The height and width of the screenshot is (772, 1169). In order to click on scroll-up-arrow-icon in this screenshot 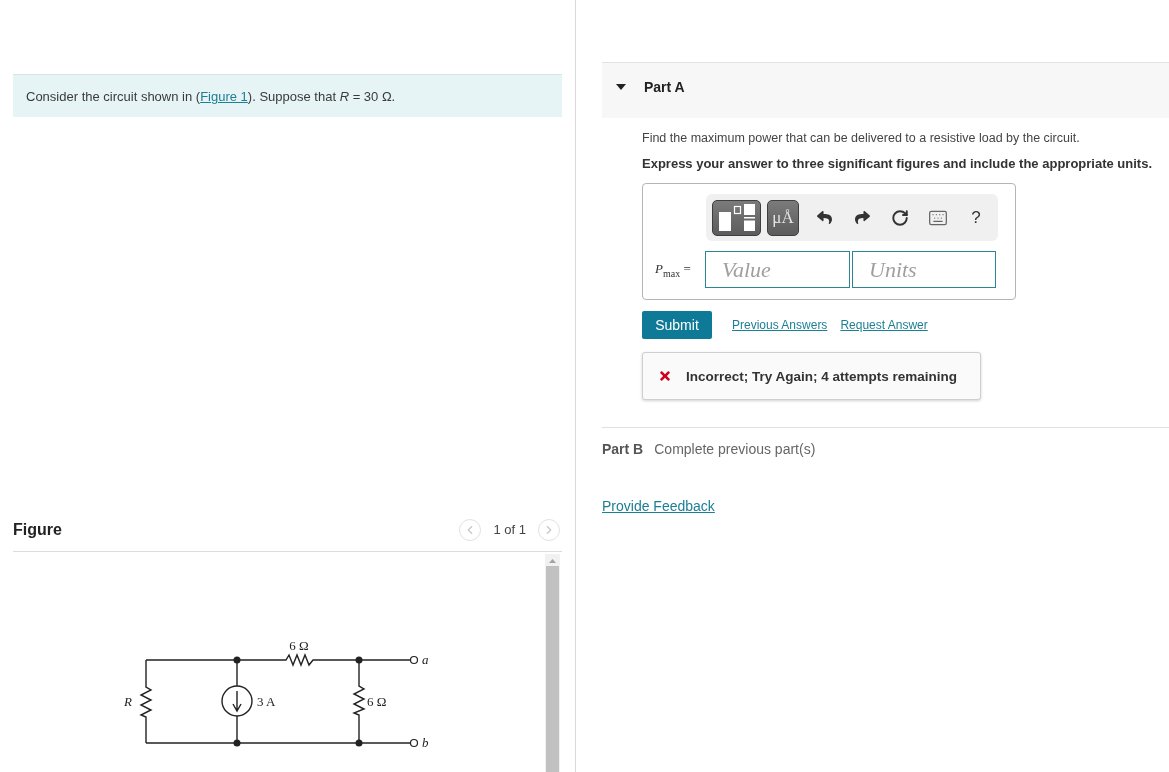, I will do `click(552, 560)`.